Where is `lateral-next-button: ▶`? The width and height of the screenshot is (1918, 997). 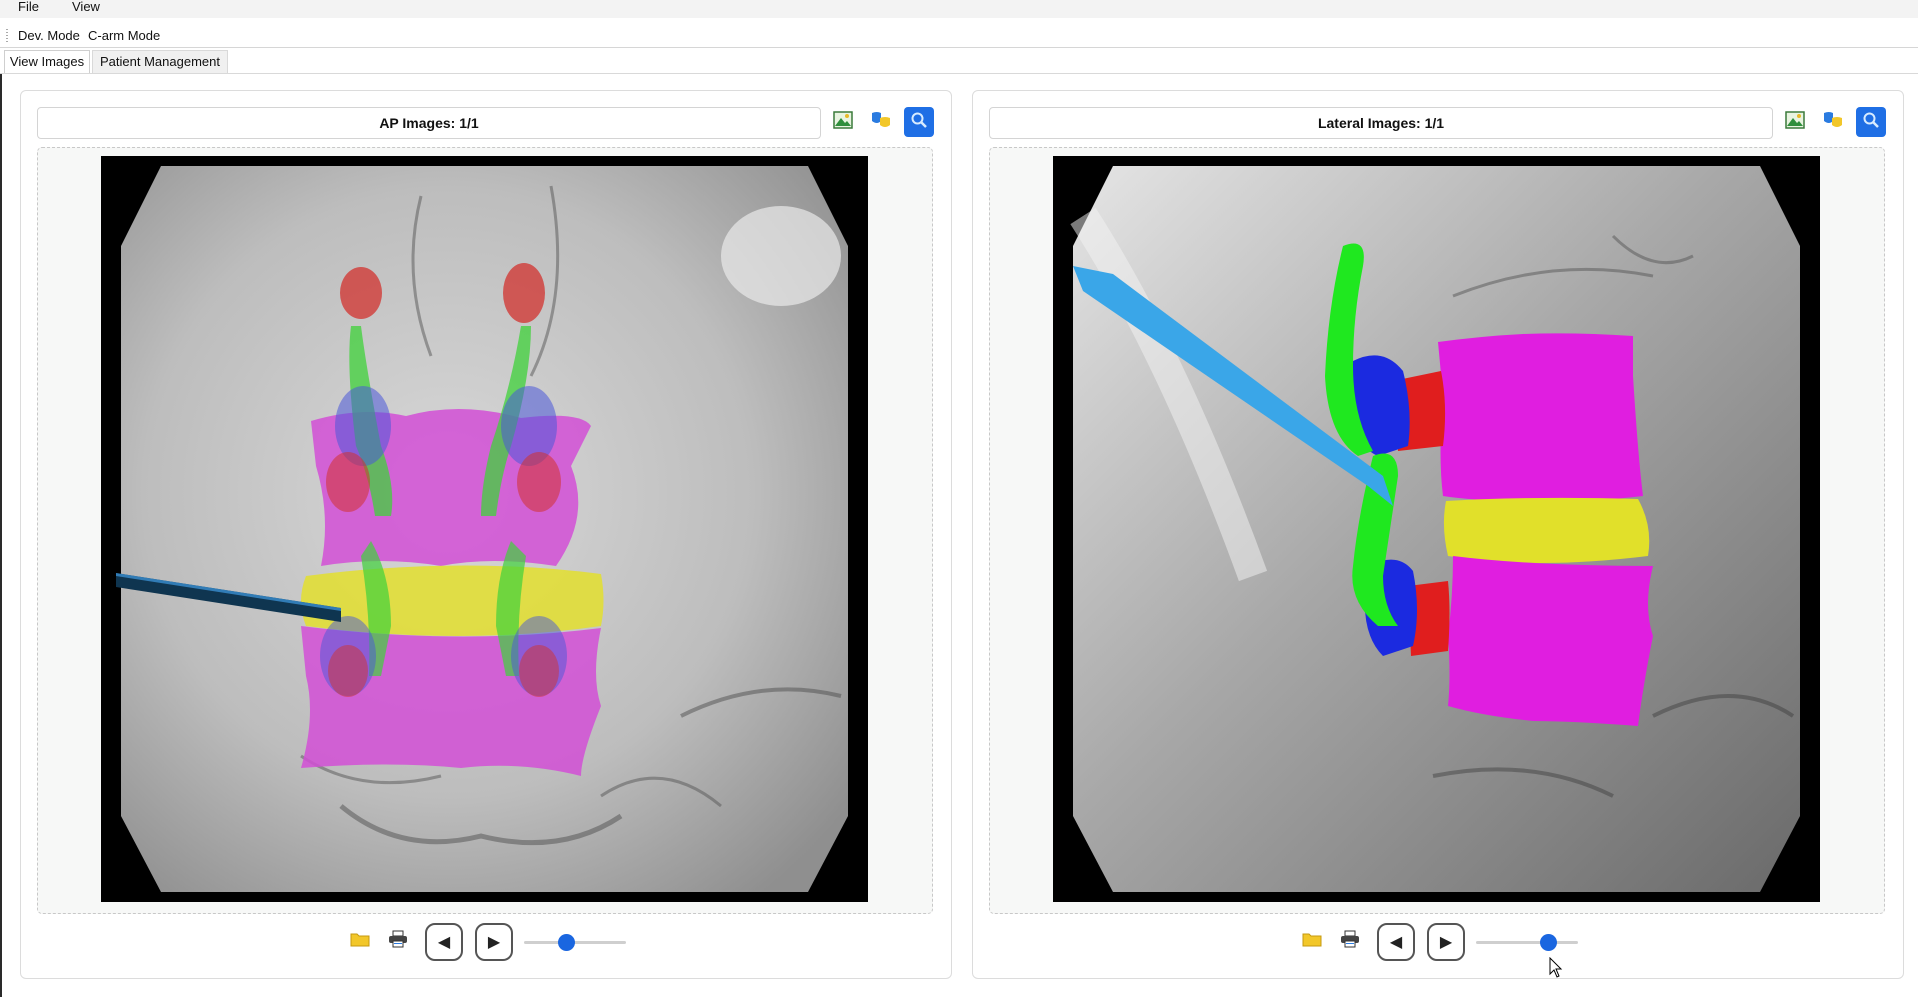
lateral-next-button: ▶ is located at coordinates (1446, 942).